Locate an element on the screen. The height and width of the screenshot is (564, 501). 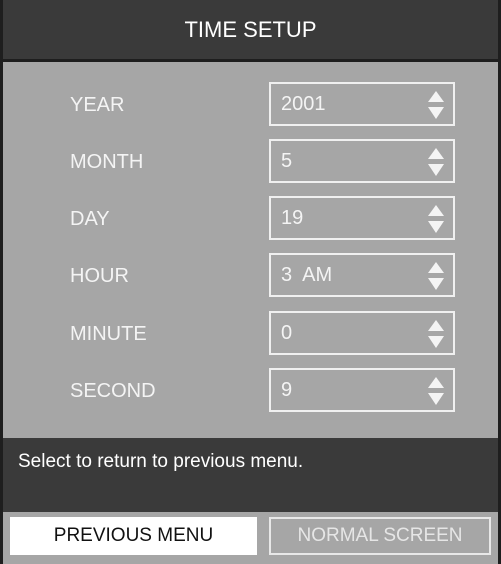
hour-row: HOUR 3 AM is located at coordinates (250, 278).